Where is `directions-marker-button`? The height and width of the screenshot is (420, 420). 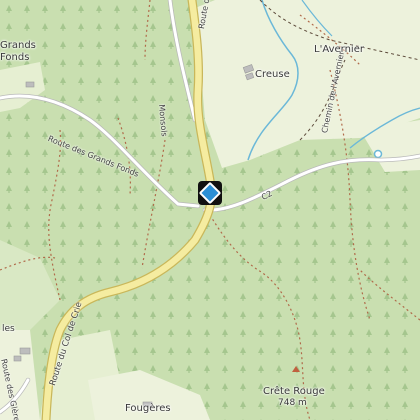
directions-marker-button is located at coordinates (210, 193).